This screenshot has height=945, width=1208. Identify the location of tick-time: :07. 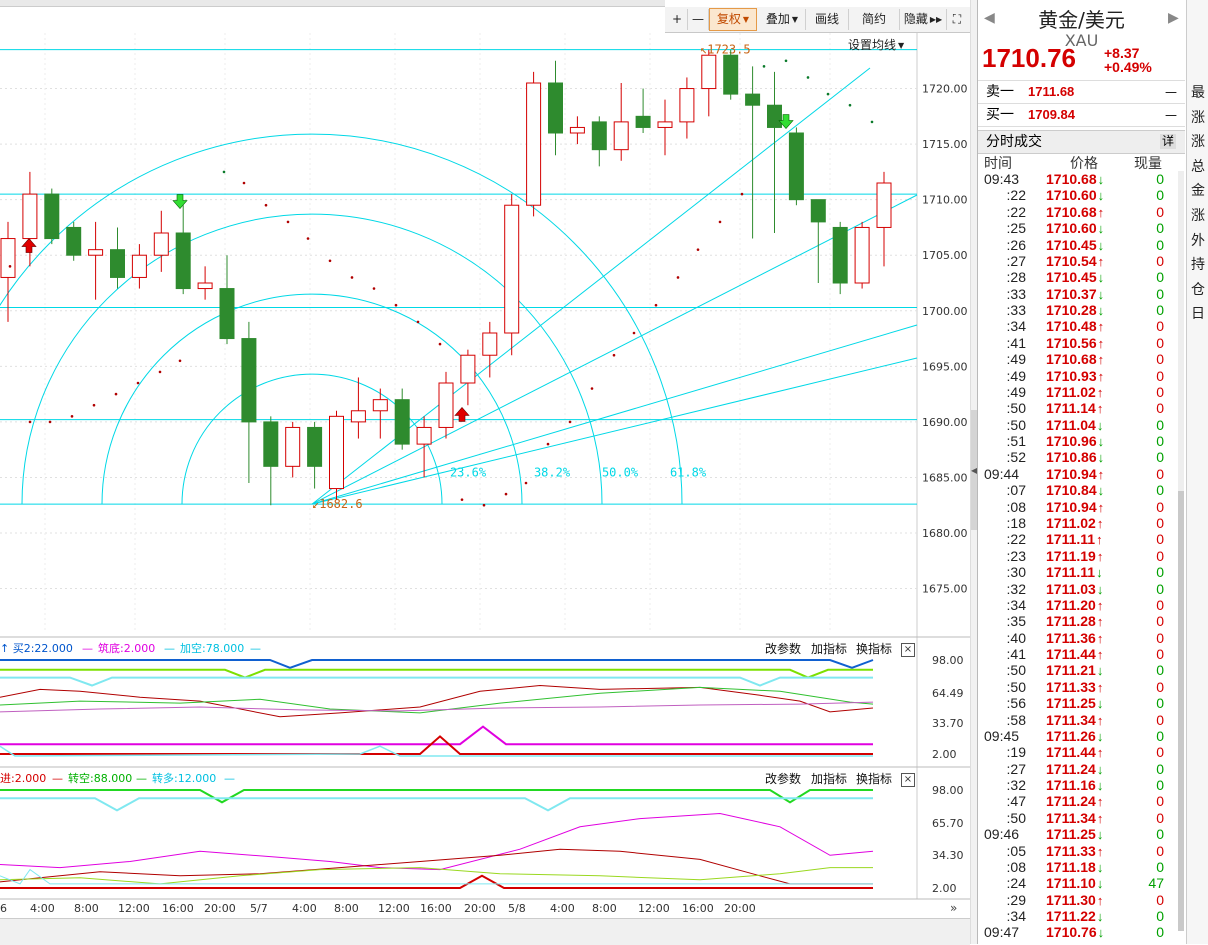
(1016, 490).